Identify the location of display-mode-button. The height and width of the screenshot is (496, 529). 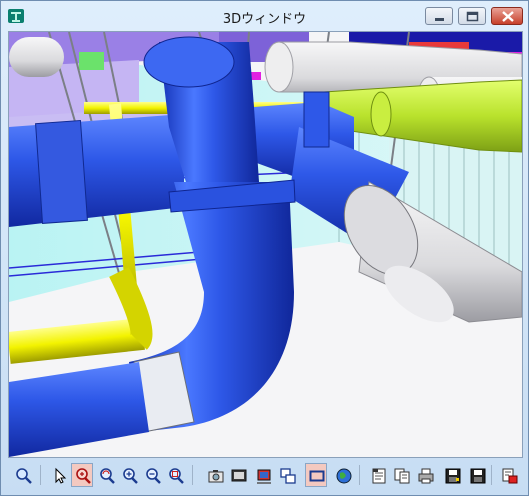
(238, 475).